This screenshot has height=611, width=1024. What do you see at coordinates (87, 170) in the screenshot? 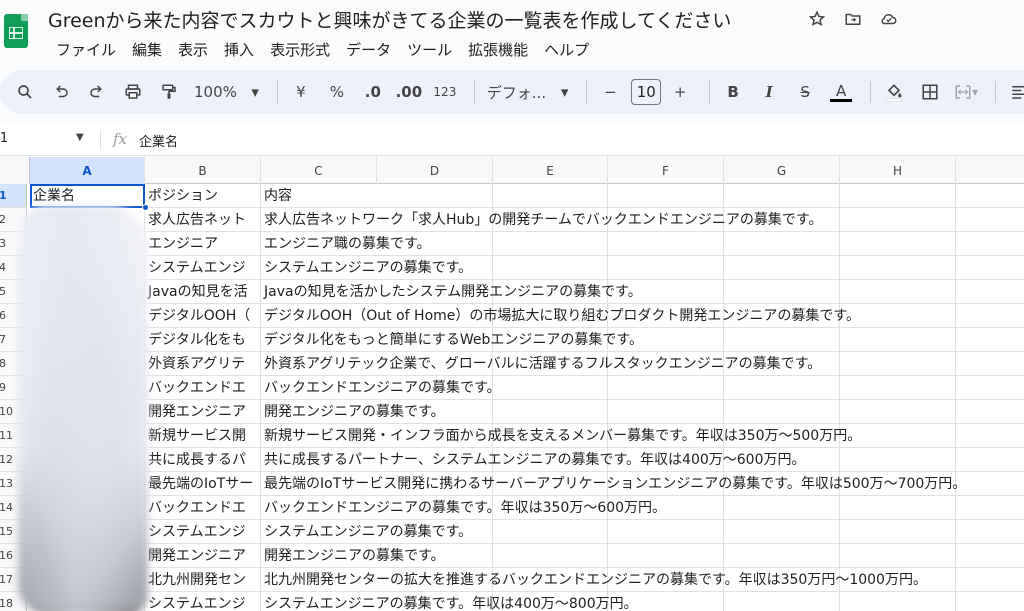
I see `column-header-a: A` at bounding box center [87, 170].